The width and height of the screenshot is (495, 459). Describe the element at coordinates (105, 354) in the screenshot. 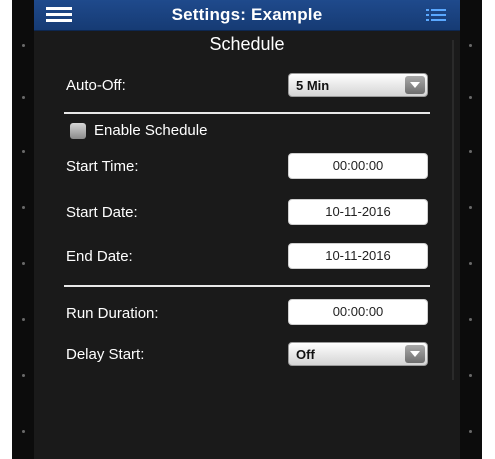

I see `delay-start-label: Delay Start:` at that location.